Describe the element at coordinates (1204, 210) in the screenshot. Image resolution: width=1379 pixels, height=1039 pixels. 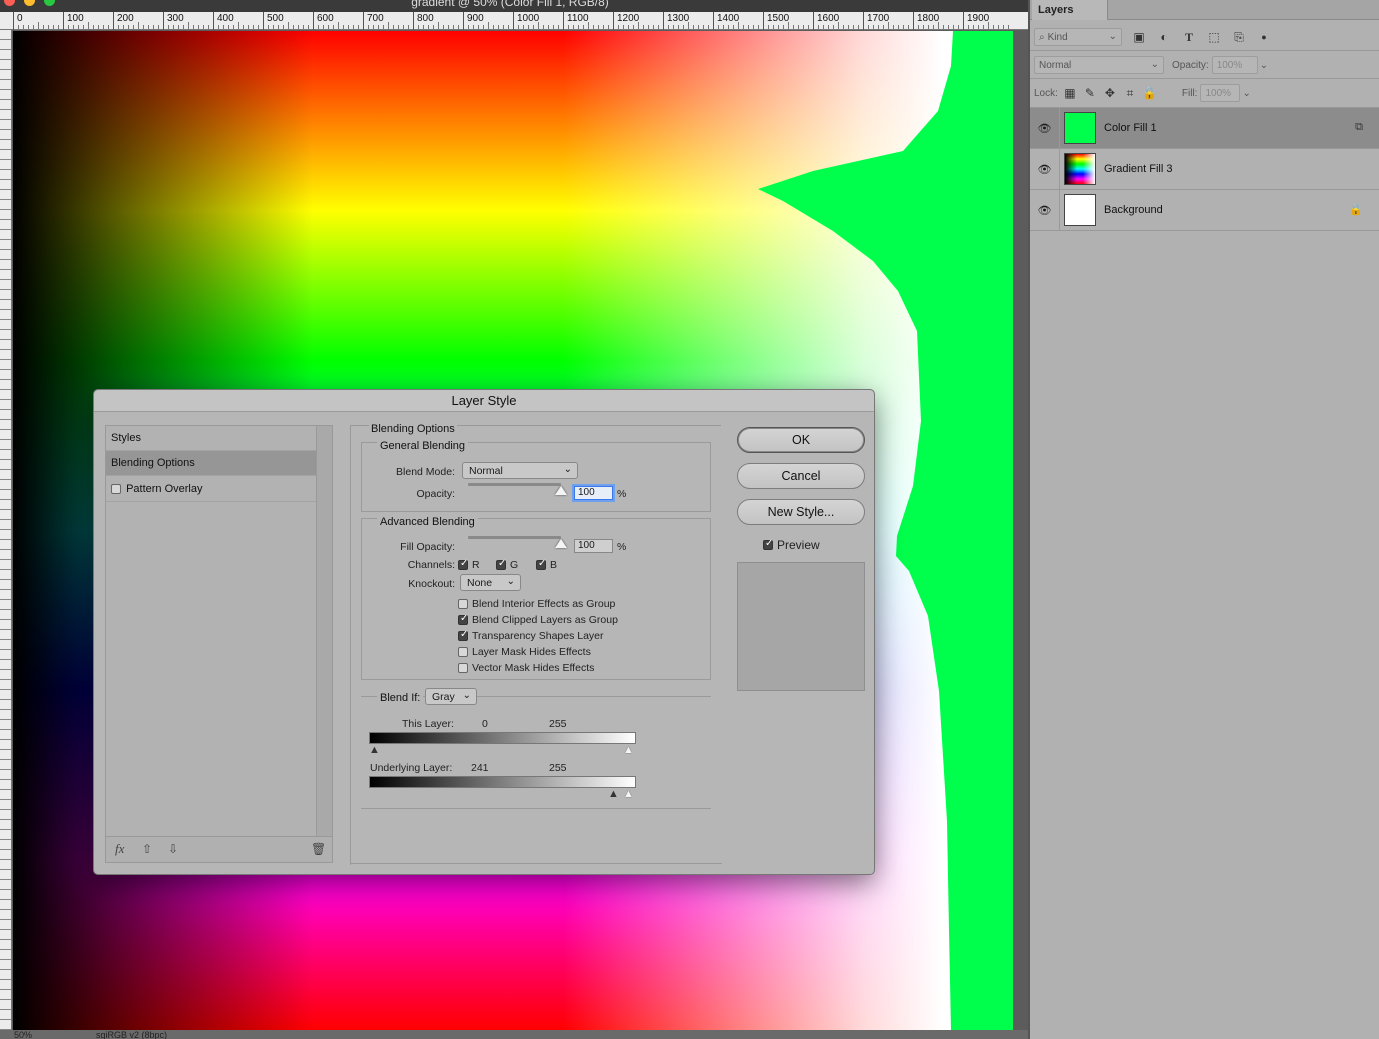
I see `layer-row-background: 👁 Background 🔒` at that location.